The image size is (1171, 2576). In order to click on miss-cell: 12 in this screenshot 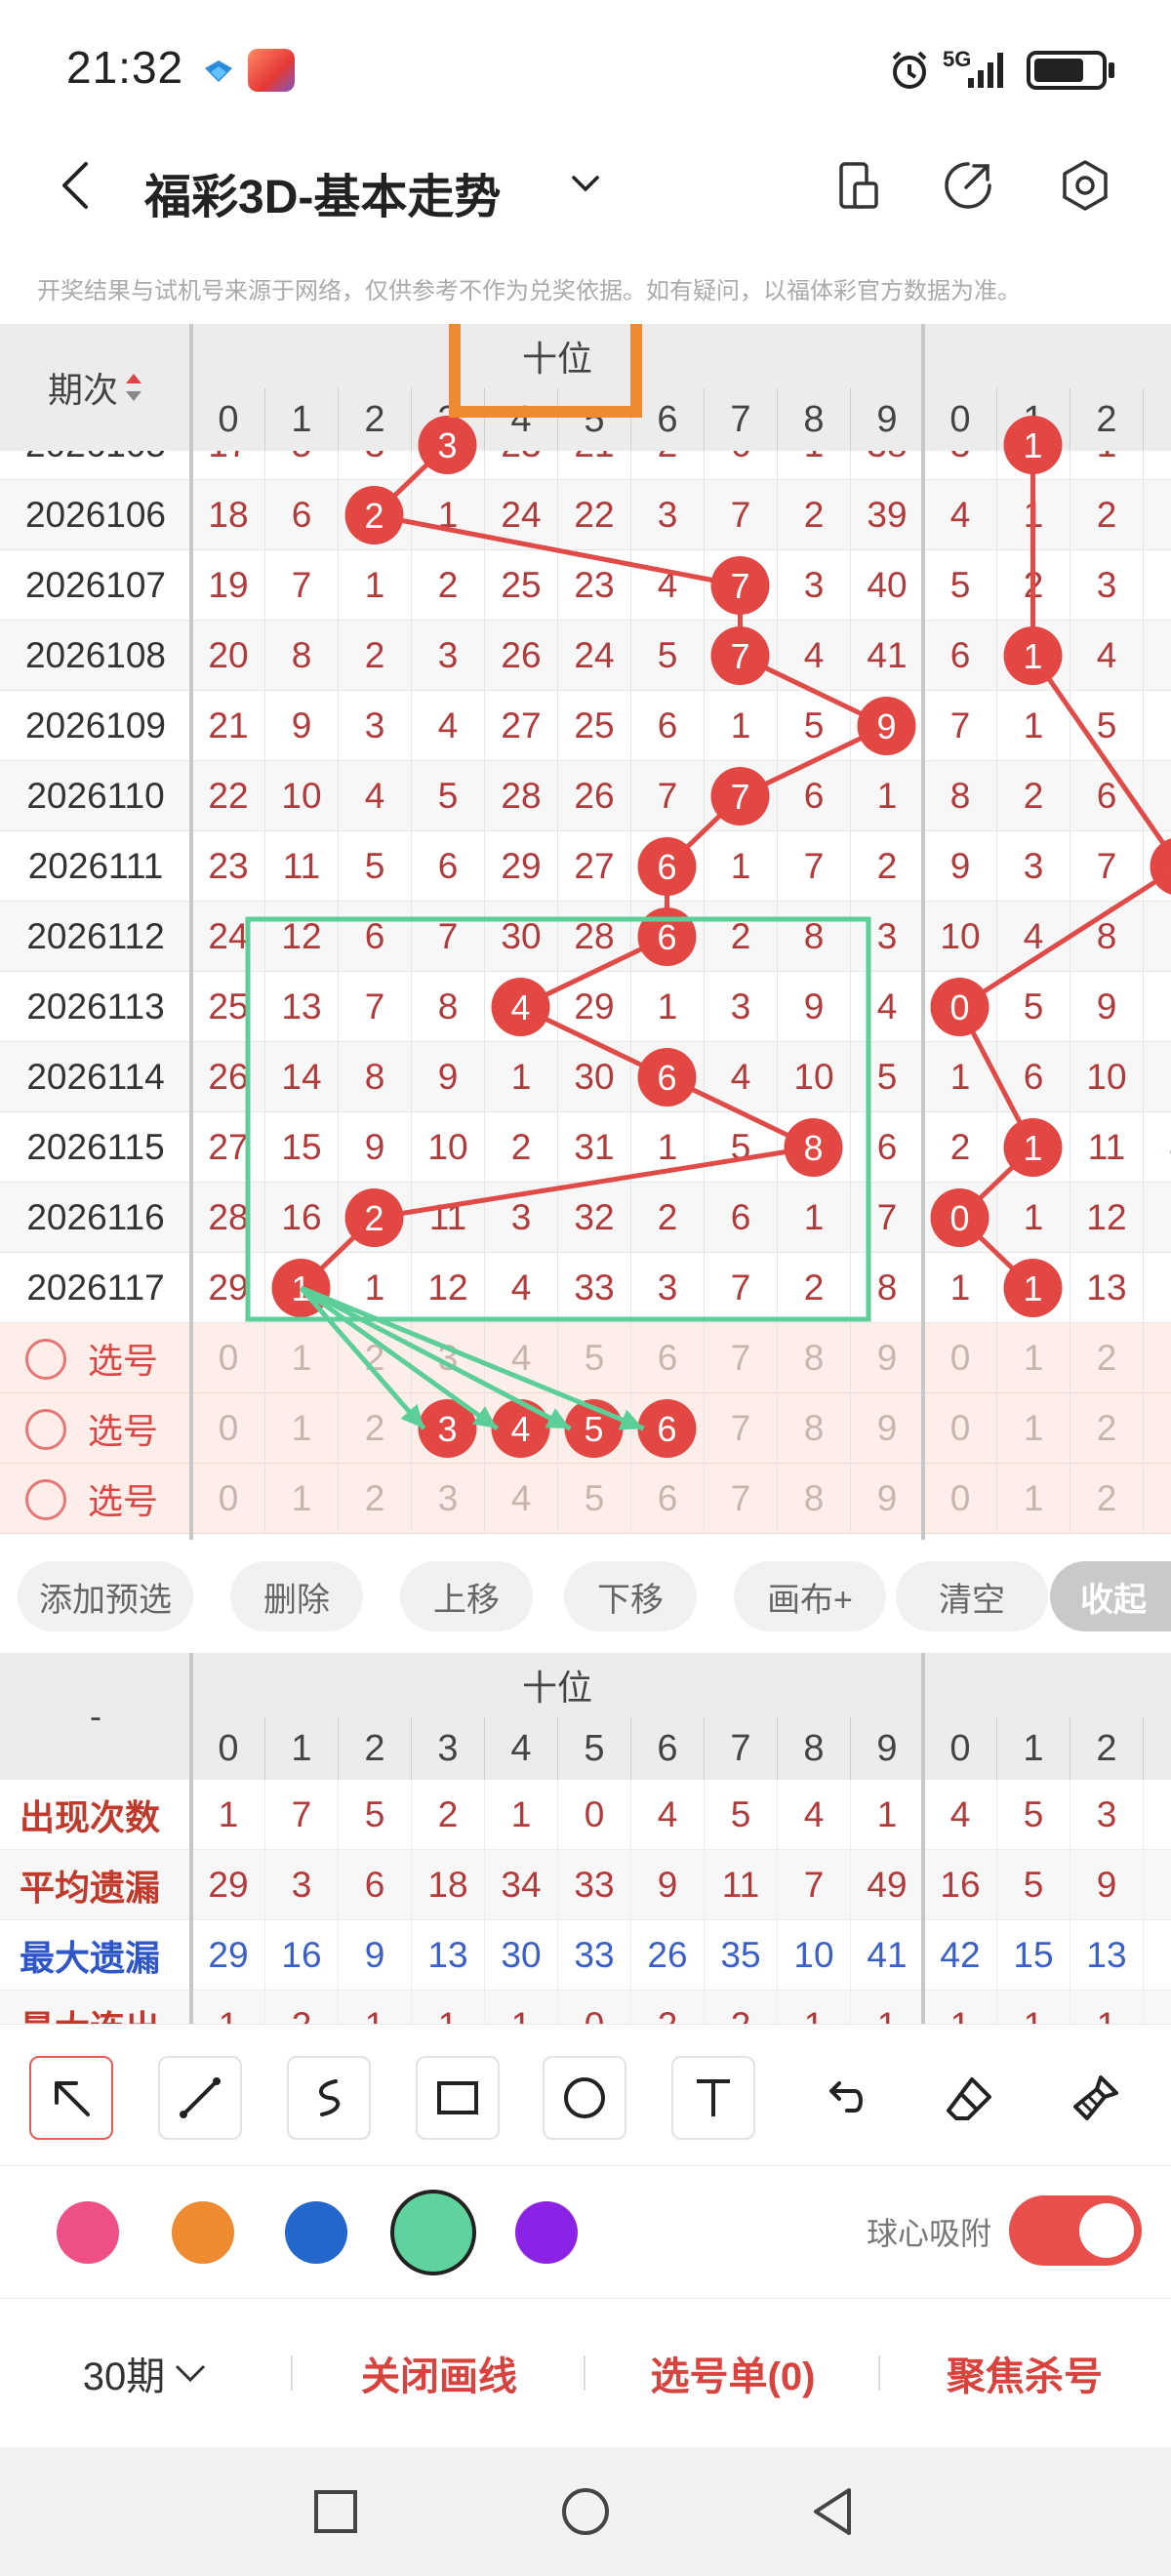, I will do `click(447, 1288)`.